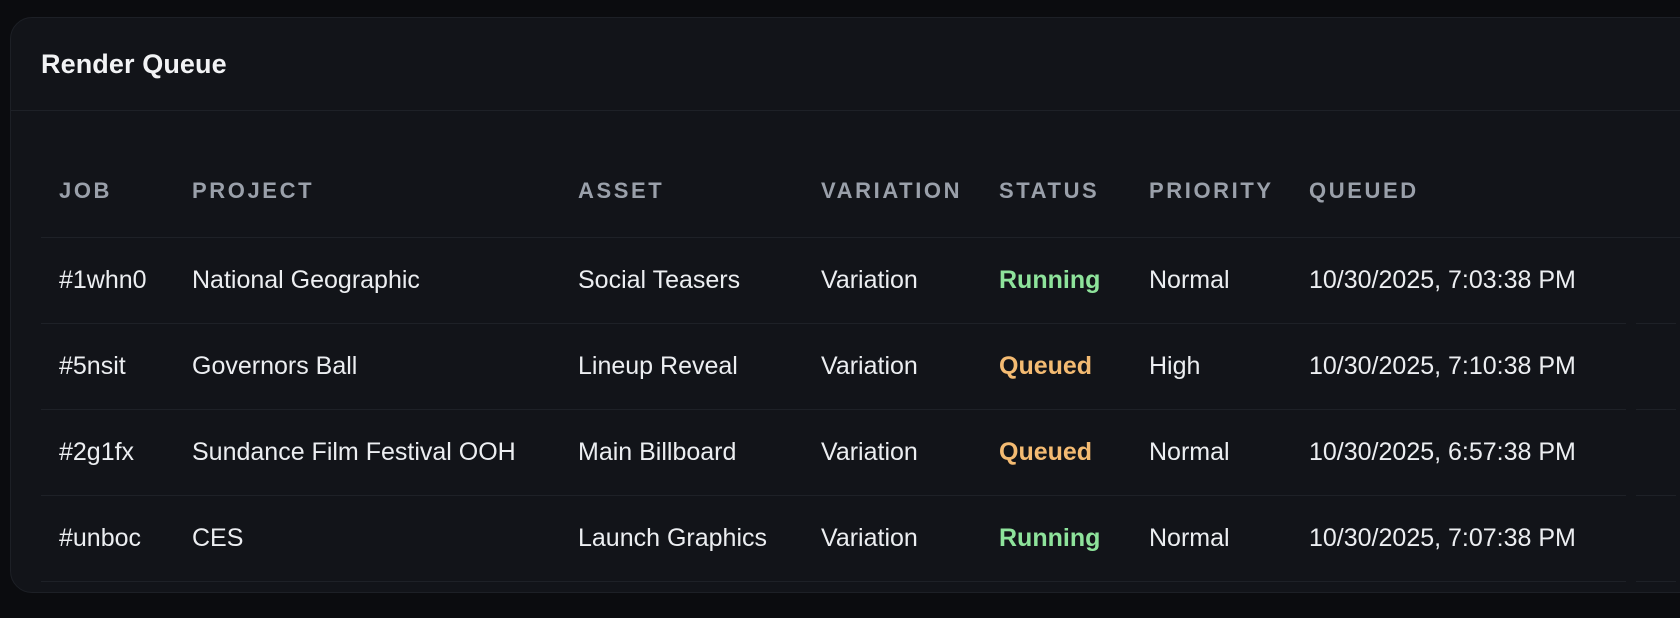  Describe the element at coordinates (92, 366) in the screenshot. I see `job-id: #5nsit` at that location.